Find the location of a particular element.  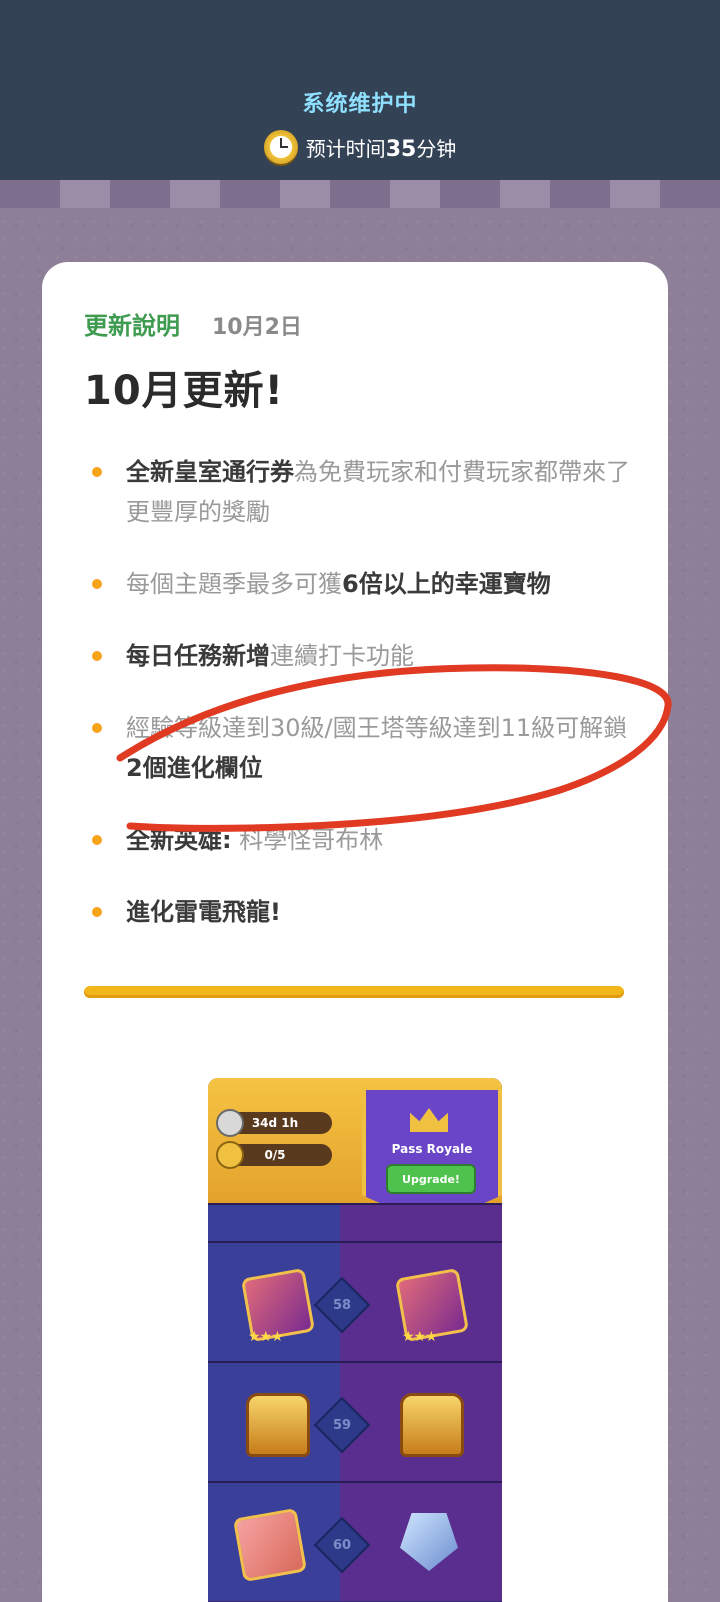

reward-row: 59 is located at coordinates (355, 1421).